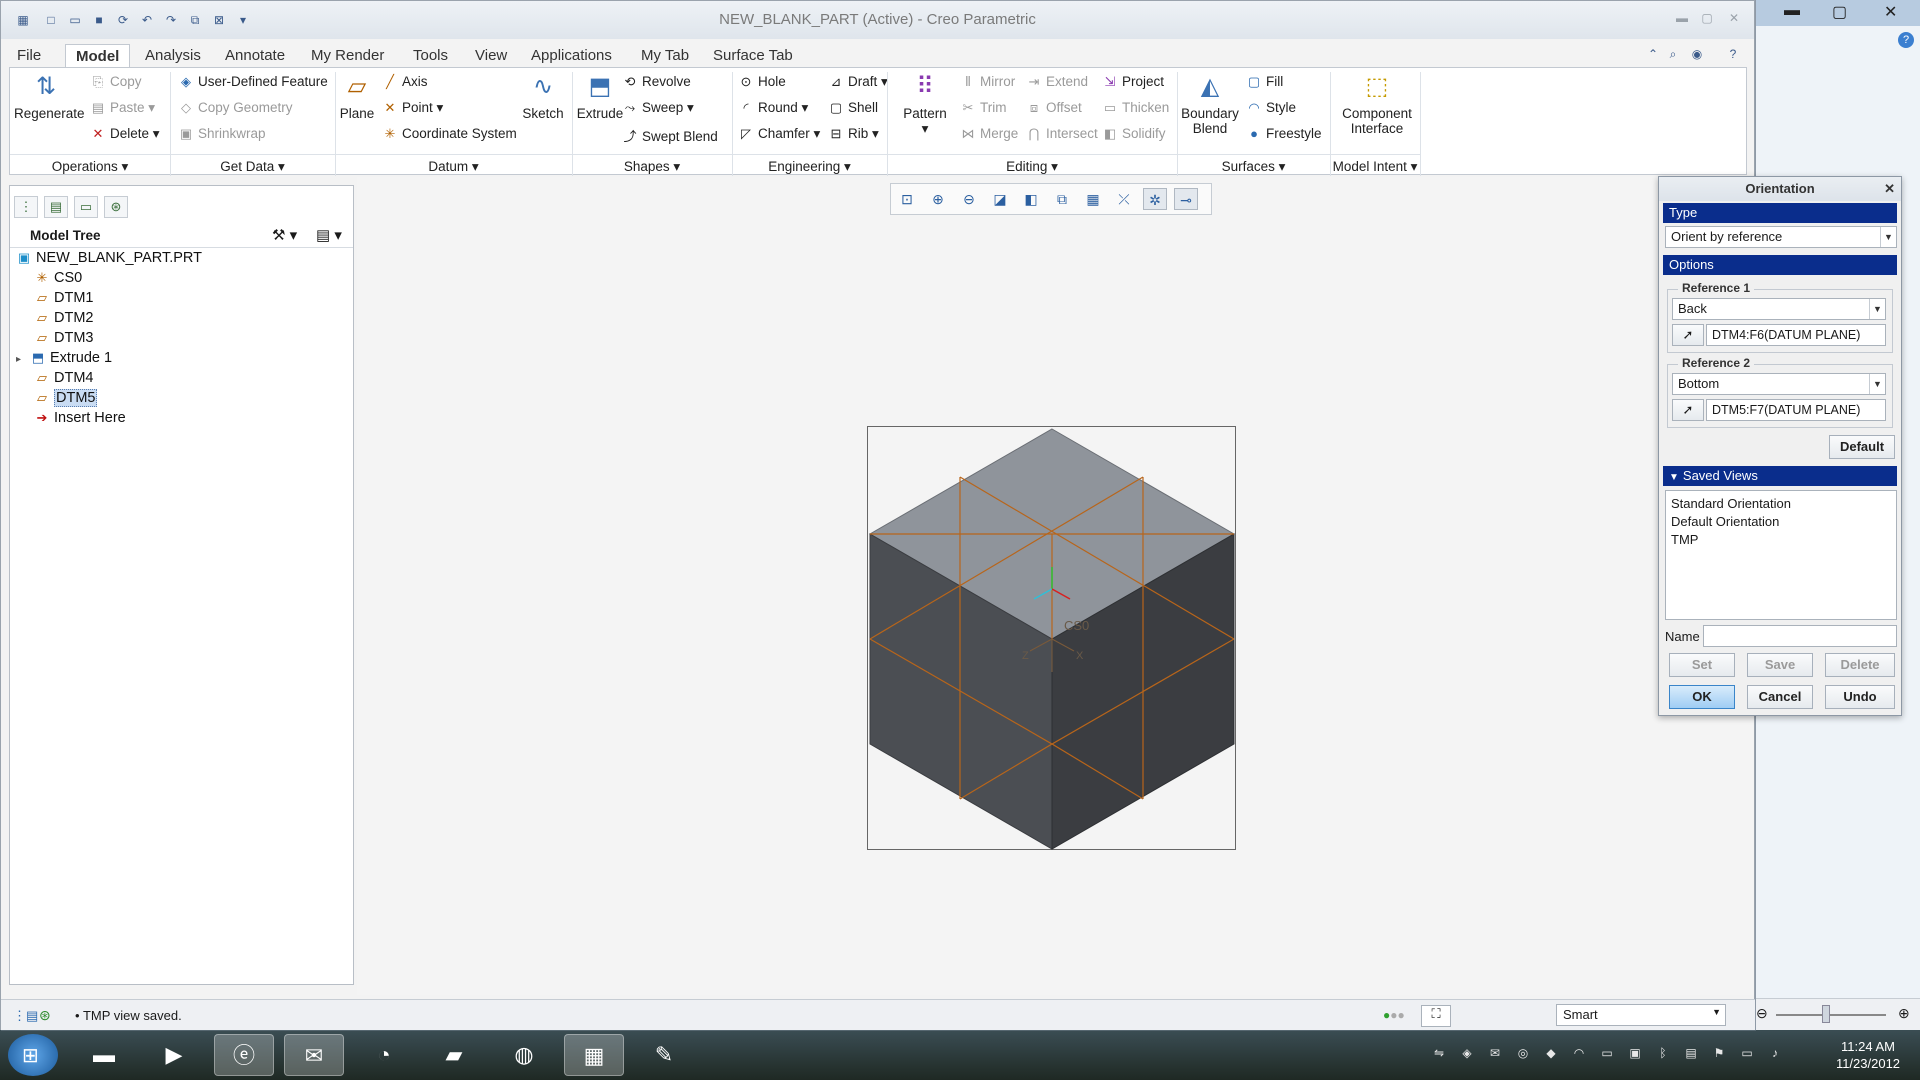 The image size is (1920, 1080). Describe the element at coordinates (1000, 199) in the screenshot. I see `repaint-icon: ◪` at that location.